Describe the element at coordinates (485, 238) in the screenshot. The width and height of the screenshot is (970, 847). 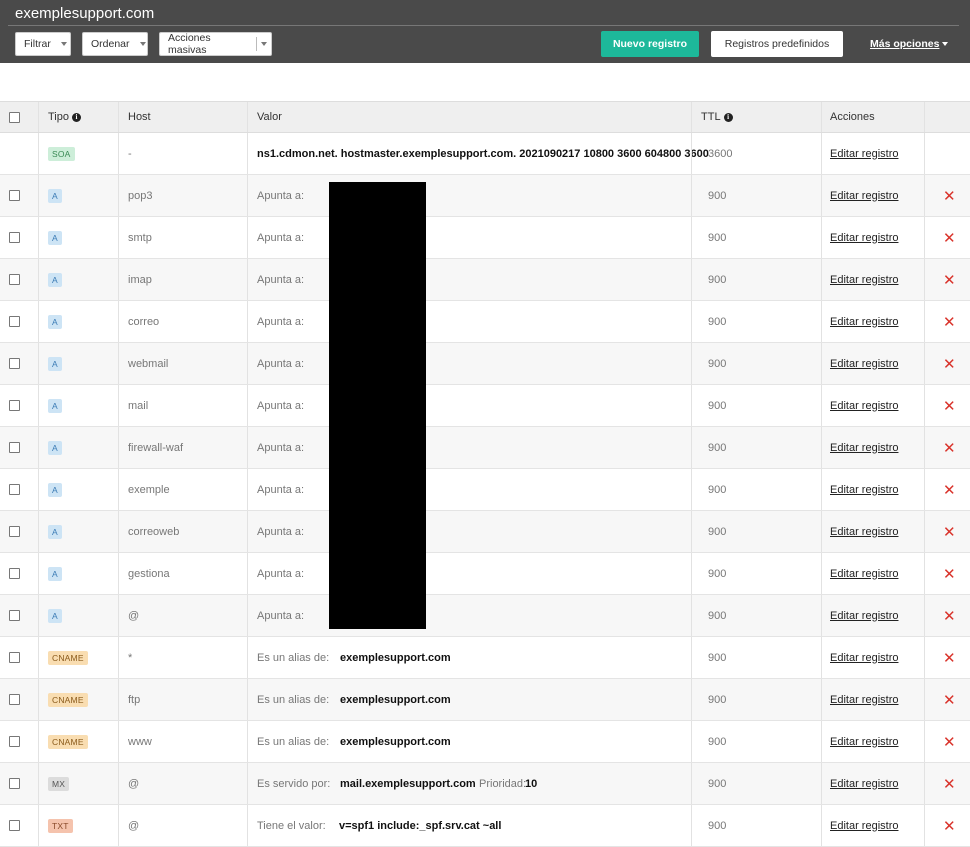
I see `table-row: Asmtp Apunta a: 900 Editar registro ✕` at that location.